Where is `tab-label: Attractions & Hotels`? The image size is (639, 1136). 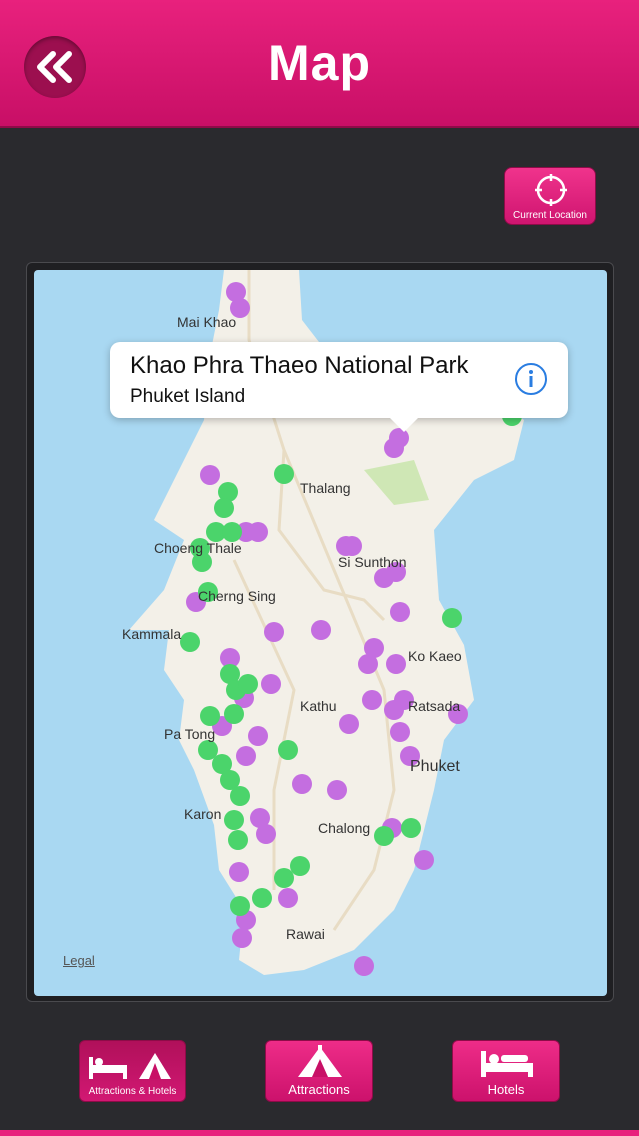
tab-label: Attractions & Hotels is located at coordinates (132, 1091).